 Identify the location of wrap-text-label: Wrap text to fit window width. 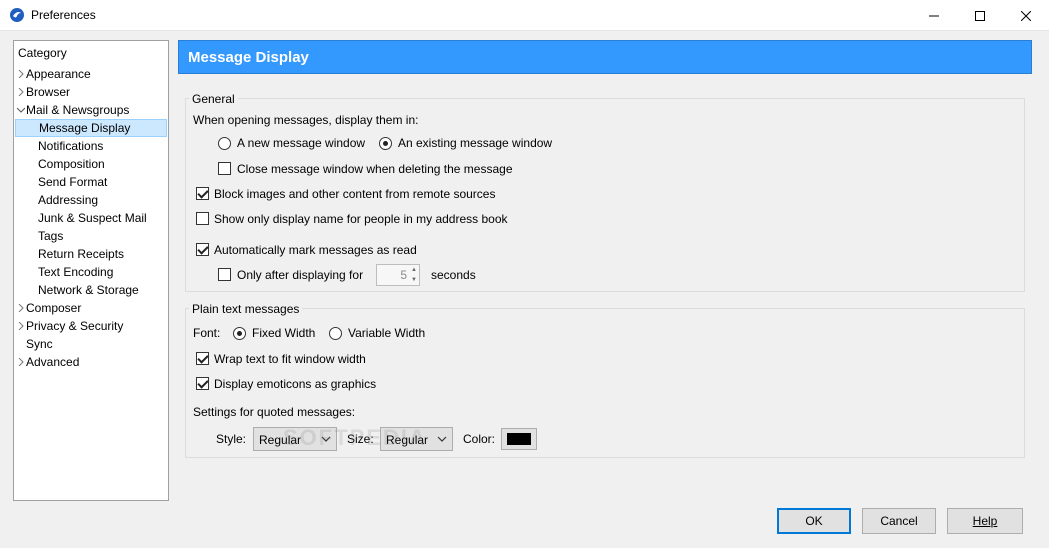
(290, 359).